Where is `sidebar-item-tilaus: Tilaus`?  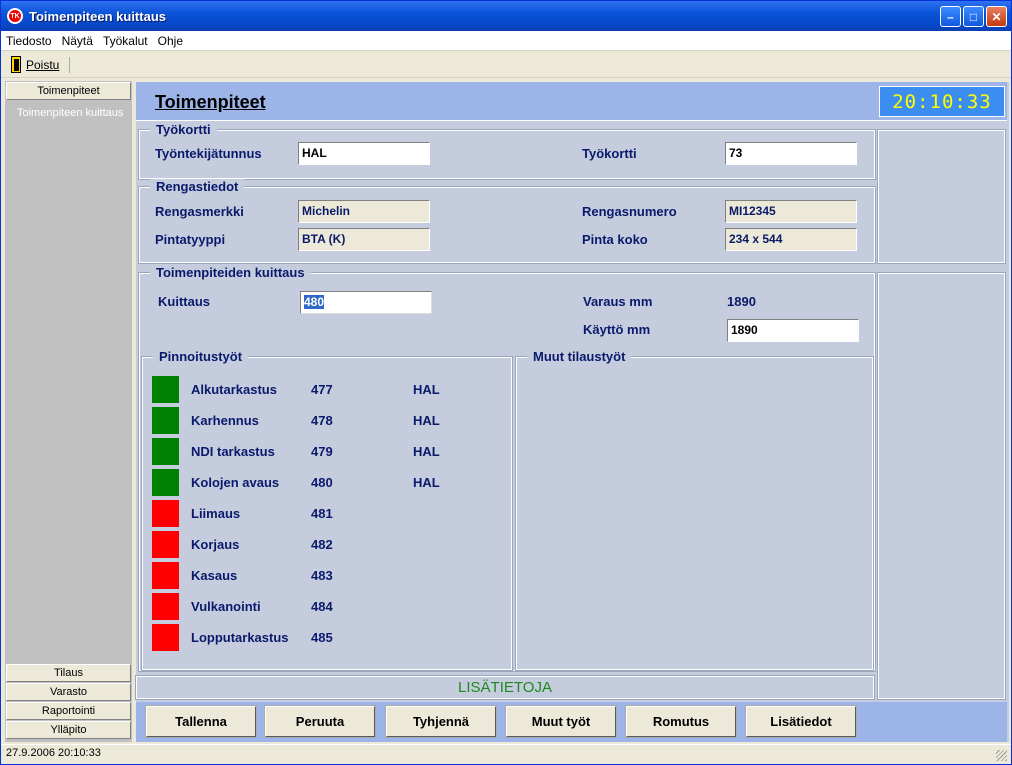
sidebar-item-tilaus: Tilaus is located at coordinates (68, 673).